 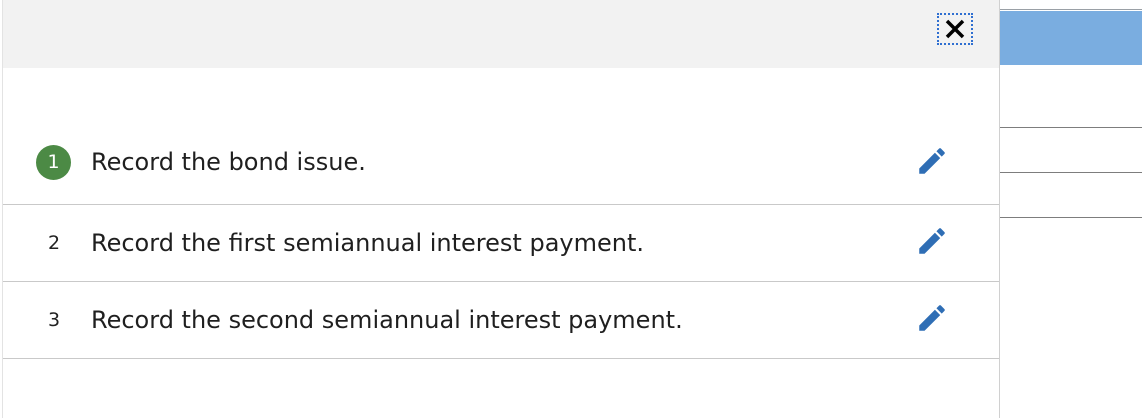 I want to click on task-number: 2, so click(x=54, y=243).